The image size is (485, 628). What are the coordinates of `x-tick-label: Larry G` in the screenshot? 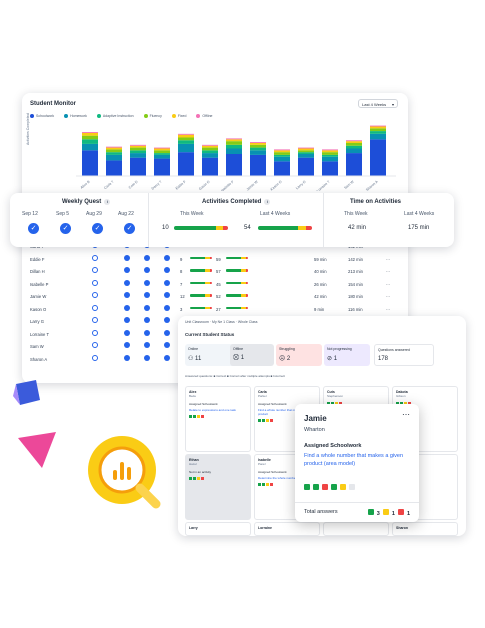 It's located at (301, 185).